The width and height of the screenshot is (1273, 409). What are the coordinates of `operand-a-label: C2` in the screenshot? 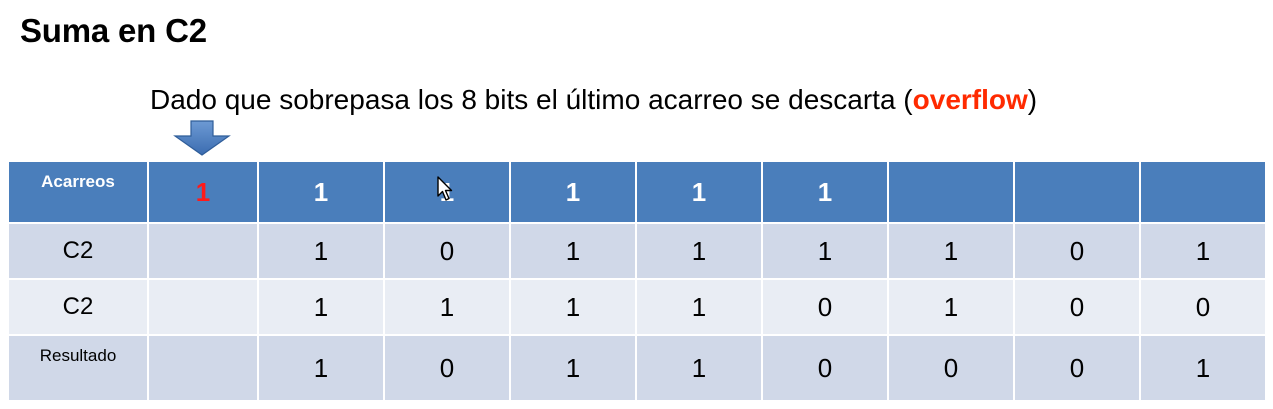 It's located at (78, 251).